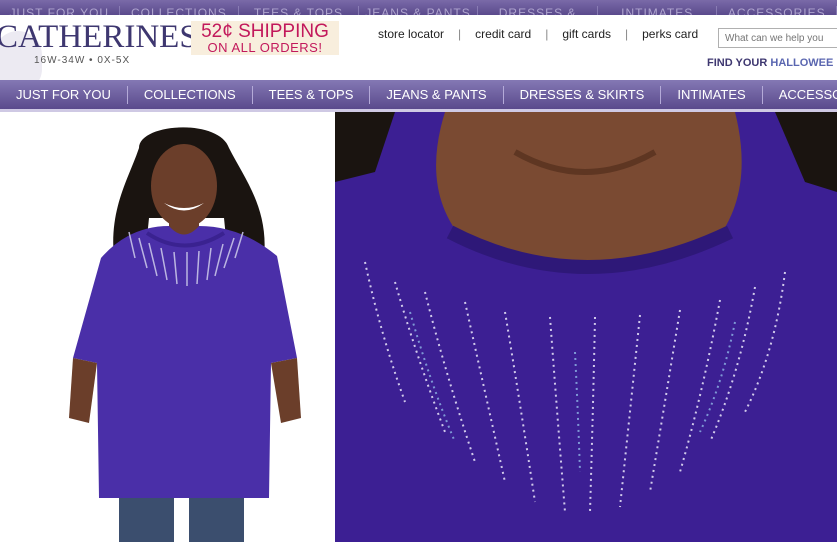 Image resolution: width=837 pixels, height=542 pixels. What do you see at coordinates (712, 94) in the screenshot?
I see `nav-item-intimates: INTIMATES` at bounding box center [712, 94].